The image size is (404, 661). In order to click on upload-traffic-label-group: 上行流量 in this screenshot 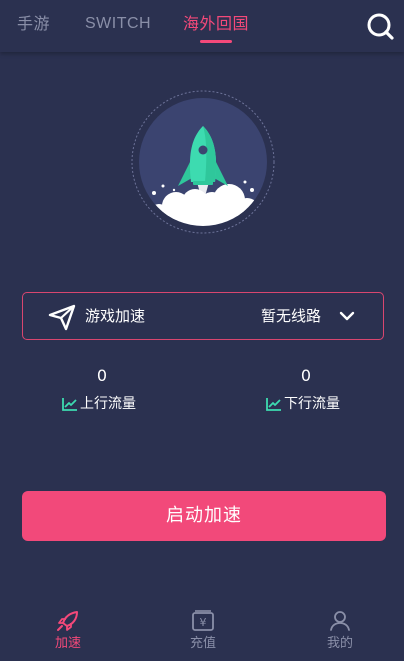, I will do `click(99, 404)`.